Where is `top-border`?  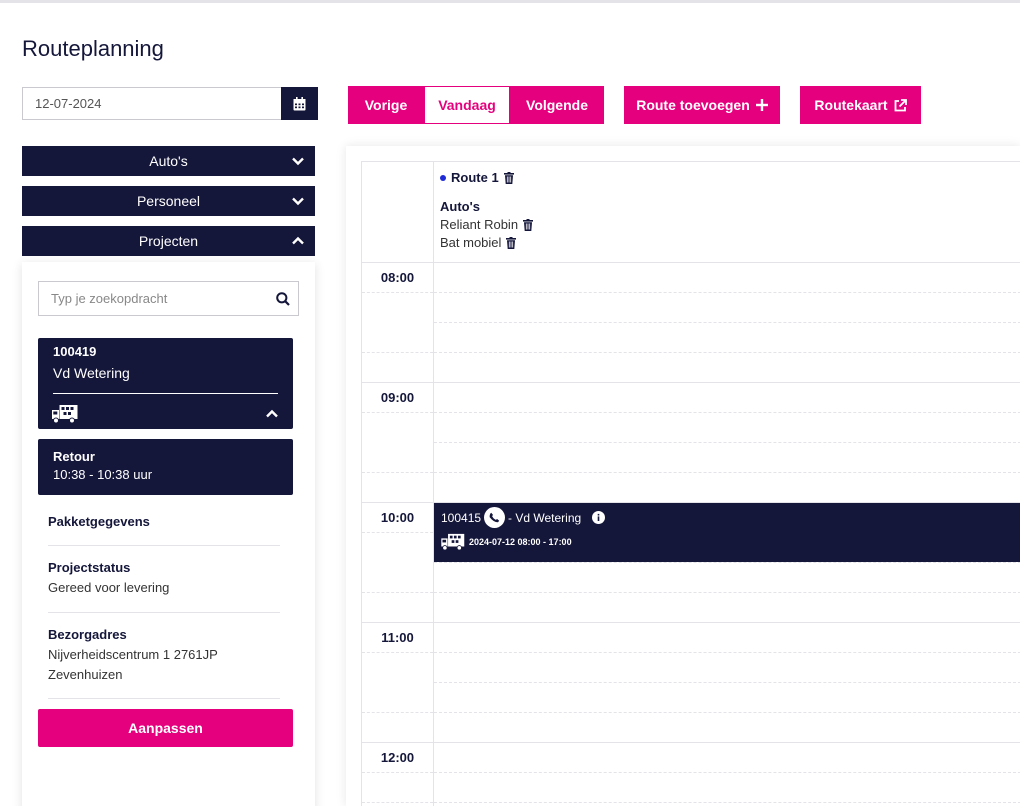 top-border is located at coordinates (510, 1).